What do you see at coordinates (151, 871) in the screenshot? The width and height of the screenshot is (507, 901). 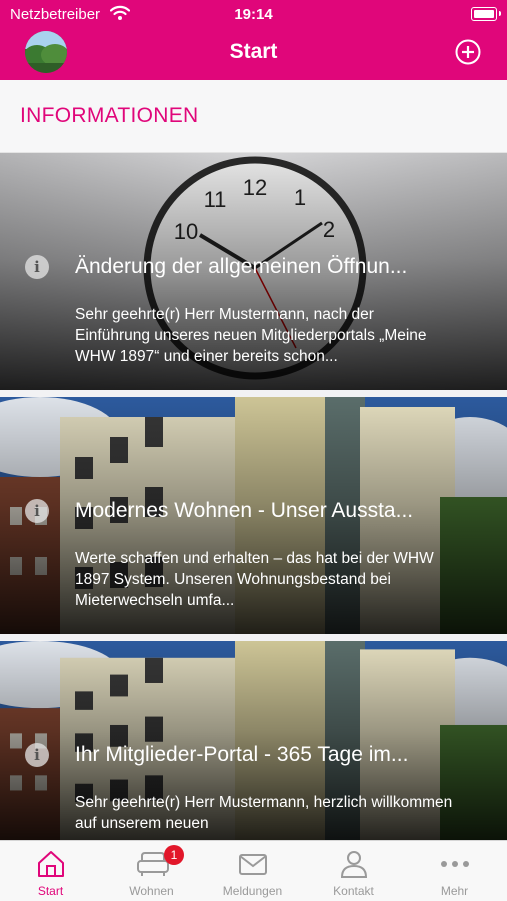 I see `tab-wohnen: 1 Wohnen` at bounding box center [151, 871].